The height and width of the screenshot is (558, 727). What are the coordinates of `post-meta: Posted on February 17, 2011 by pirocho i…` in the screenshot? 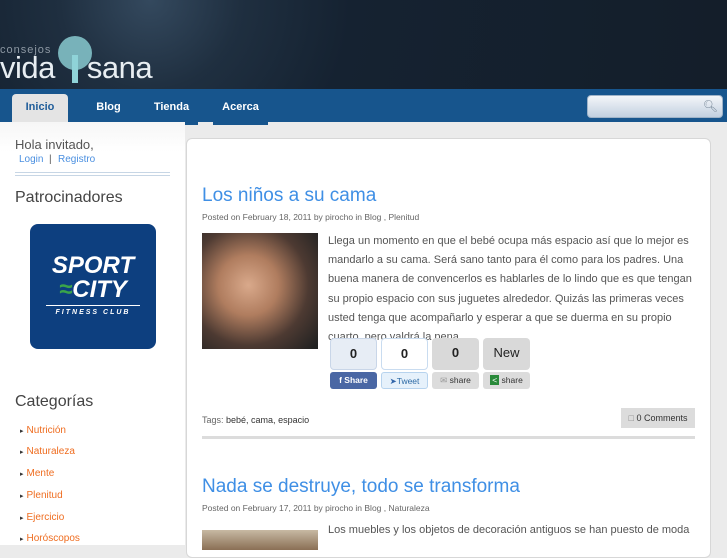 It's located at (316, 508).